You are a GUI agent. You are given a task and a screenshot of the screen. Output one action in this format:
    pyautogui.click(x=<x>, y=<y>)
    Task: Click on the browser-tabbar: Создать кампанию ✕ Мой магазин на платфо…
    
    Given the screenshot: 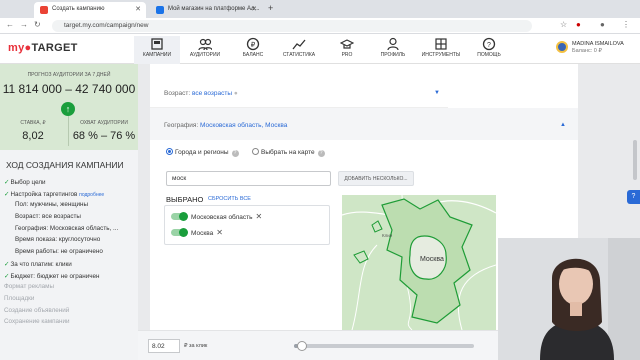 What is the action you would take?
    pyautogui.click(x=320, y=9)
    